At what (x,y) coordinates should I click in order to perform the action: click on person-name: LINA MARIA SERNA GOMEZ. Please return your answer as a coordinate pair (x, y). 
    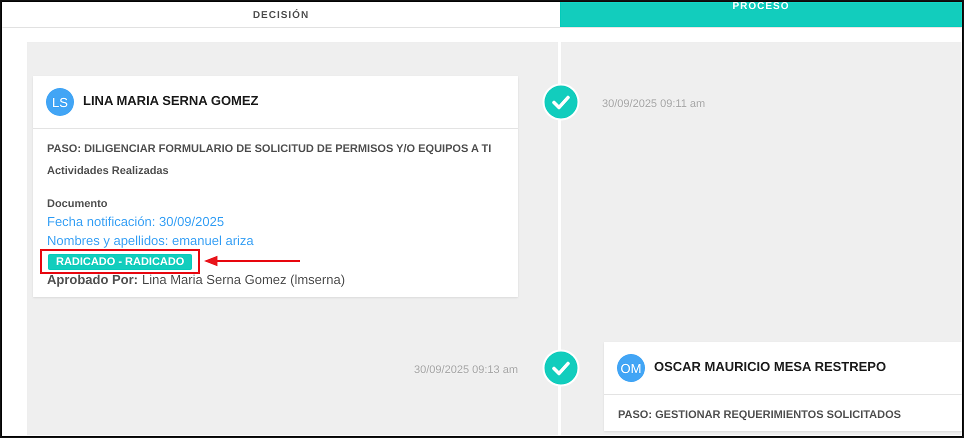
    Looking at the image, I should click on (170, 100).